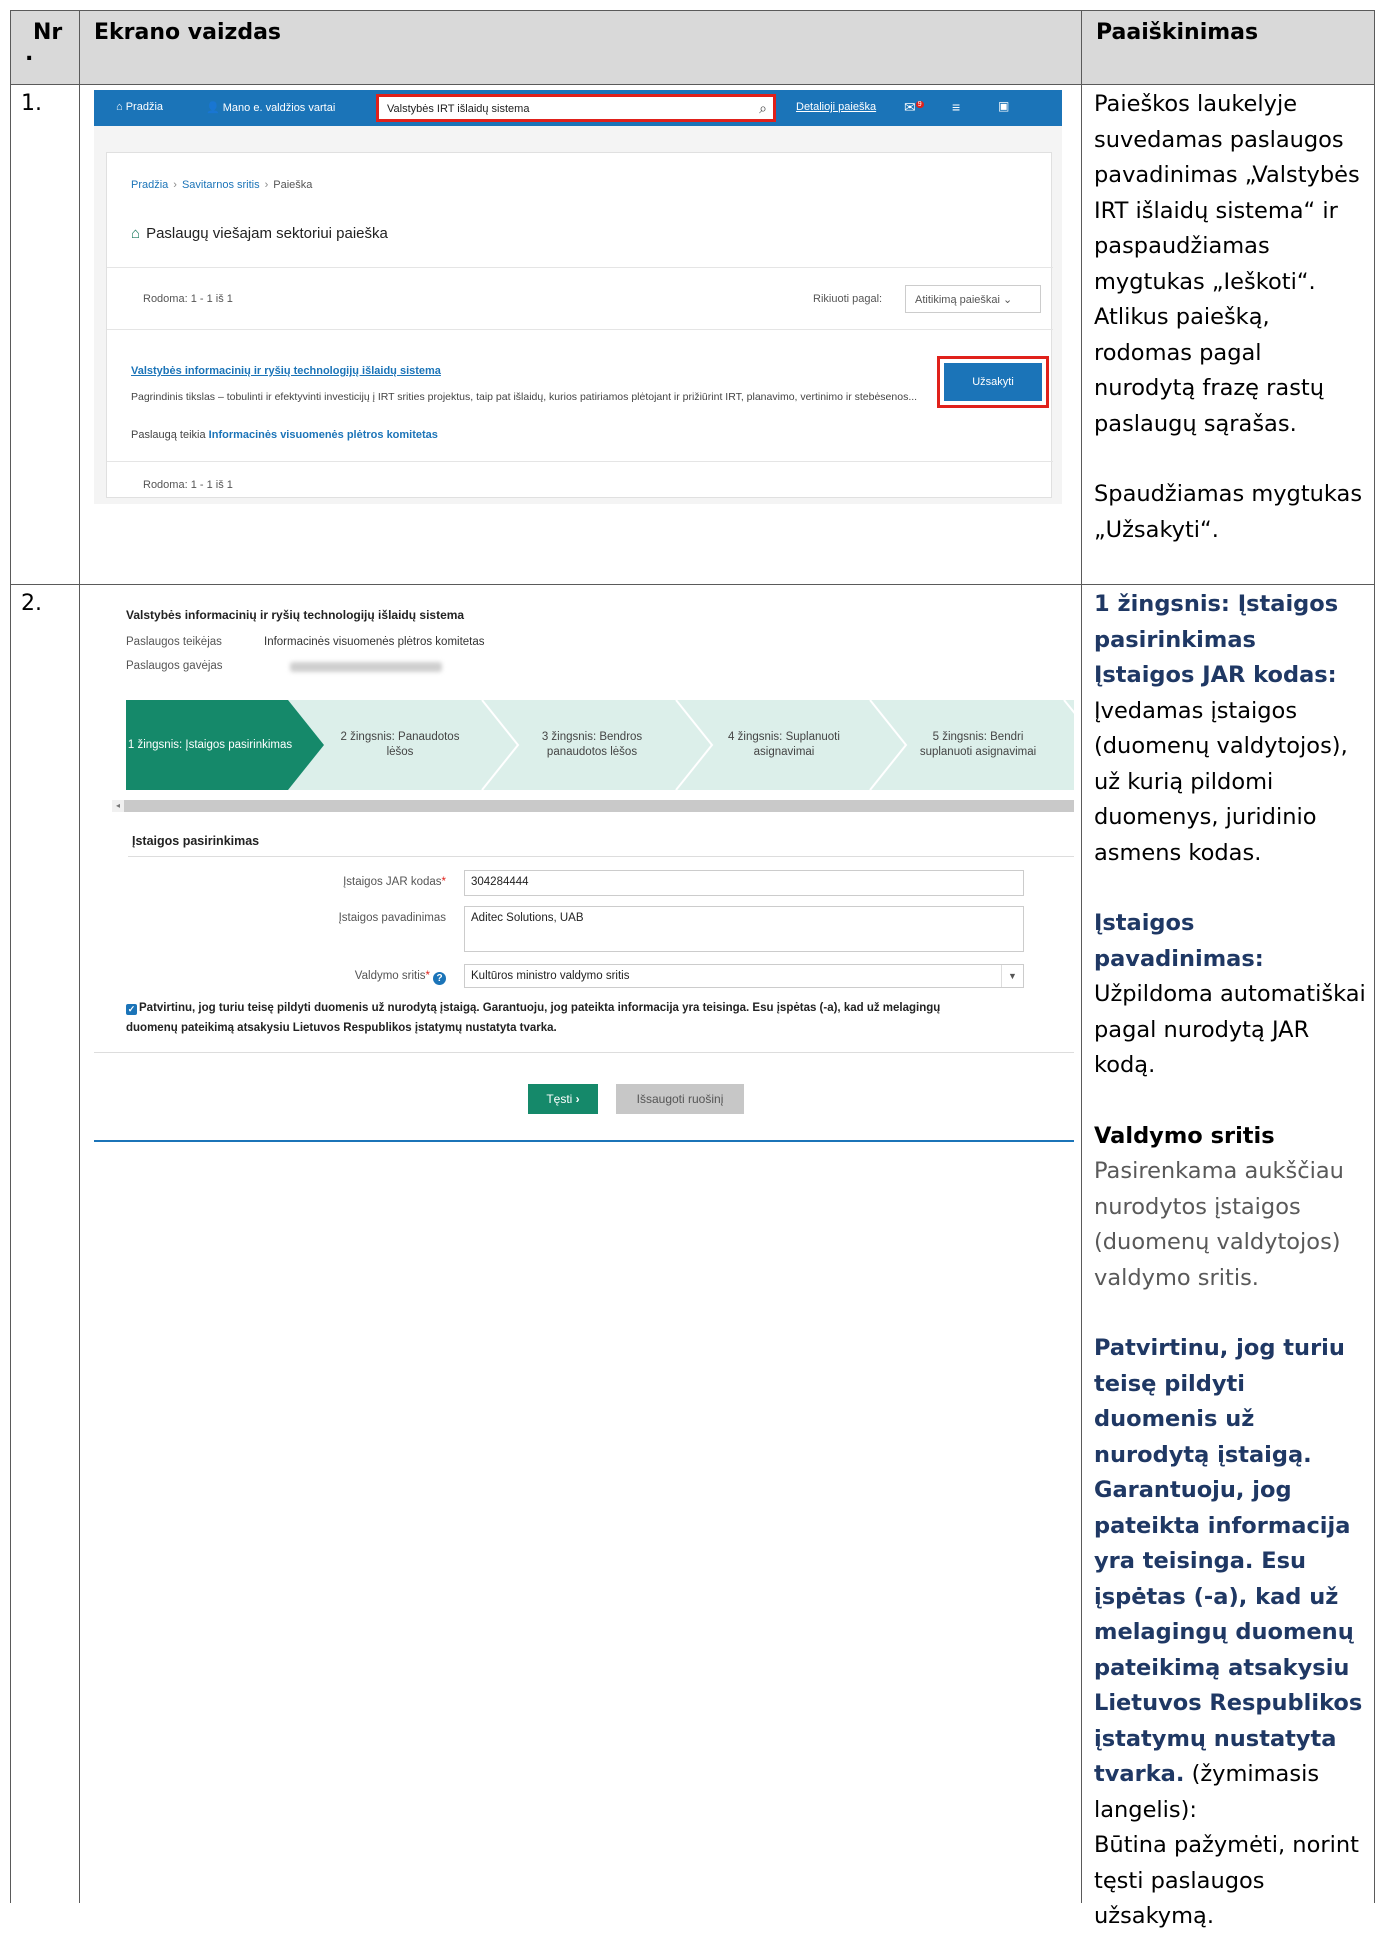 The width and height of the screenshot is (1375, 1935). I want to click on horizontal-scrollbar: ◂, so click(593, 806).